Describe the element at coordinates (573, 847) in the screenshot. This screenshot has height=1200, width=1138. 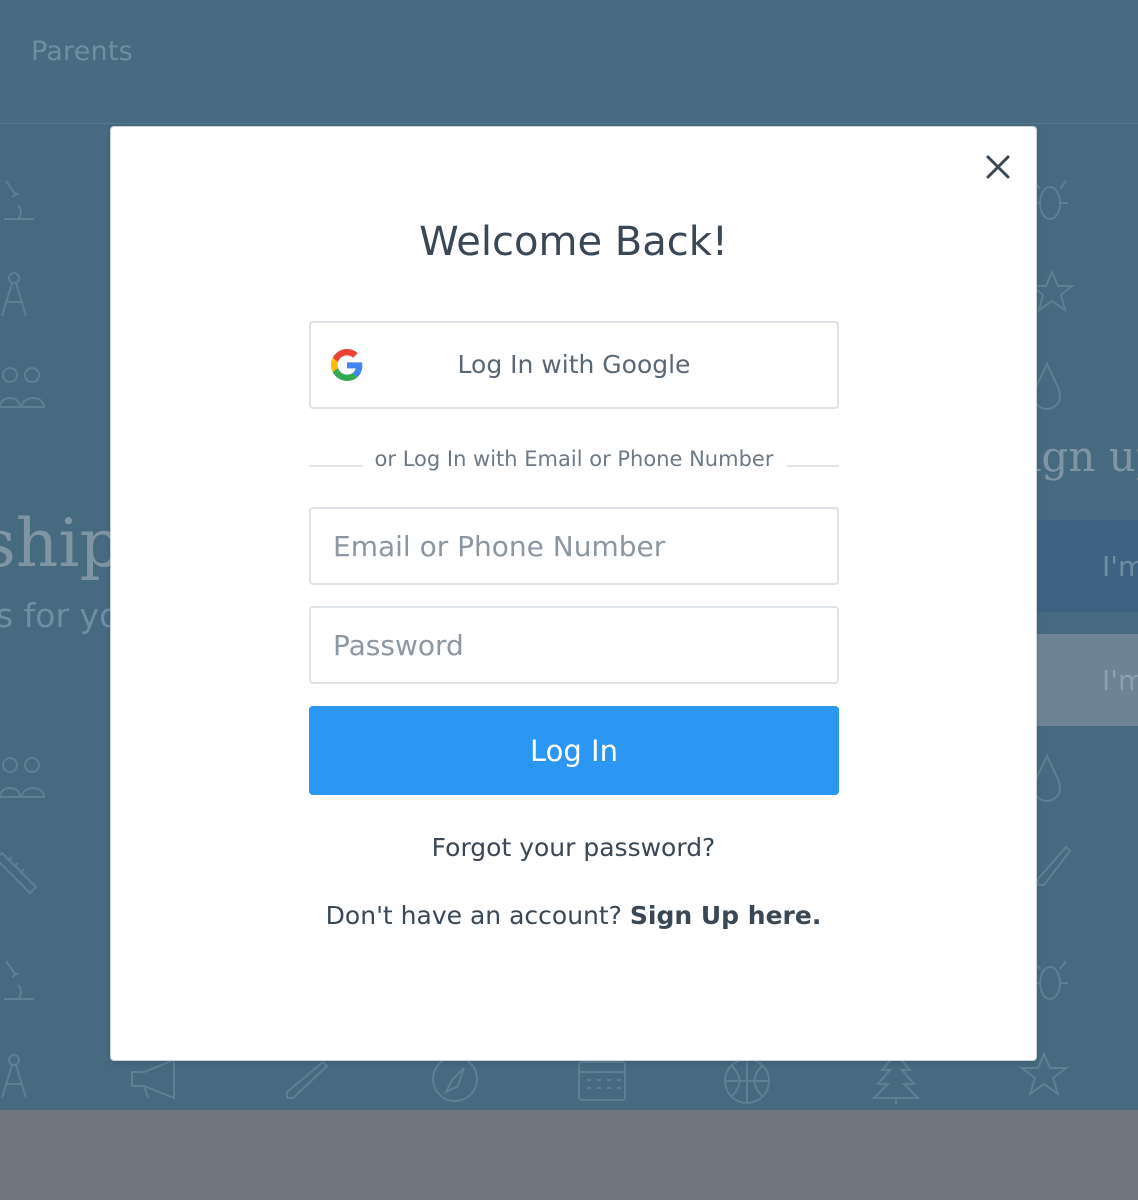
I see `forgot-password-link: Forgot your password?` at that location.